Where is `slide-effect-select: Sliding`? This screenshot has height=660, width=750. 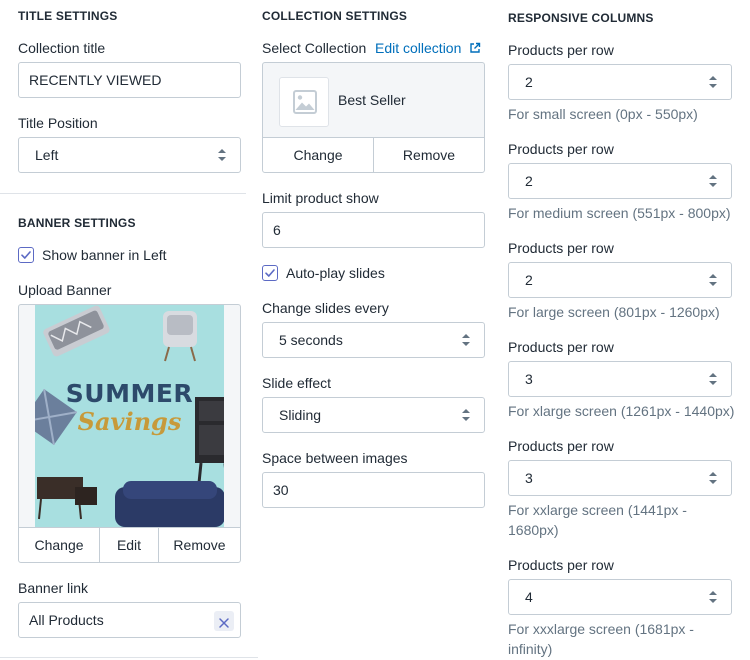 slide-effect-select: Sliding is located at coordinates (373, 415).